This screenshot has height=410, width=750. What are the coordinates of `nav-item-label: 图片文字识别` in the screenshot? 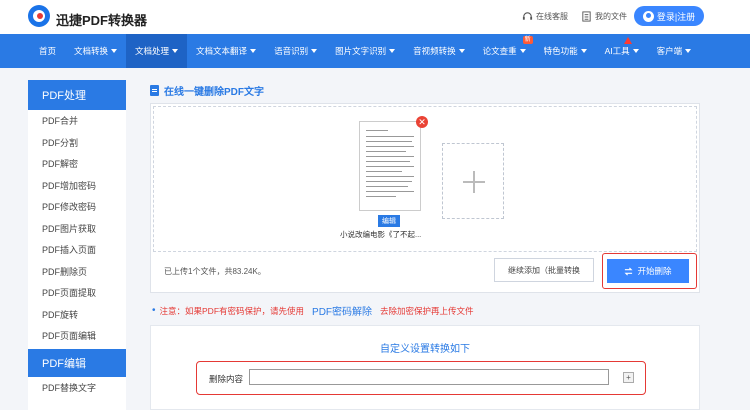 It's located at (361, 51).